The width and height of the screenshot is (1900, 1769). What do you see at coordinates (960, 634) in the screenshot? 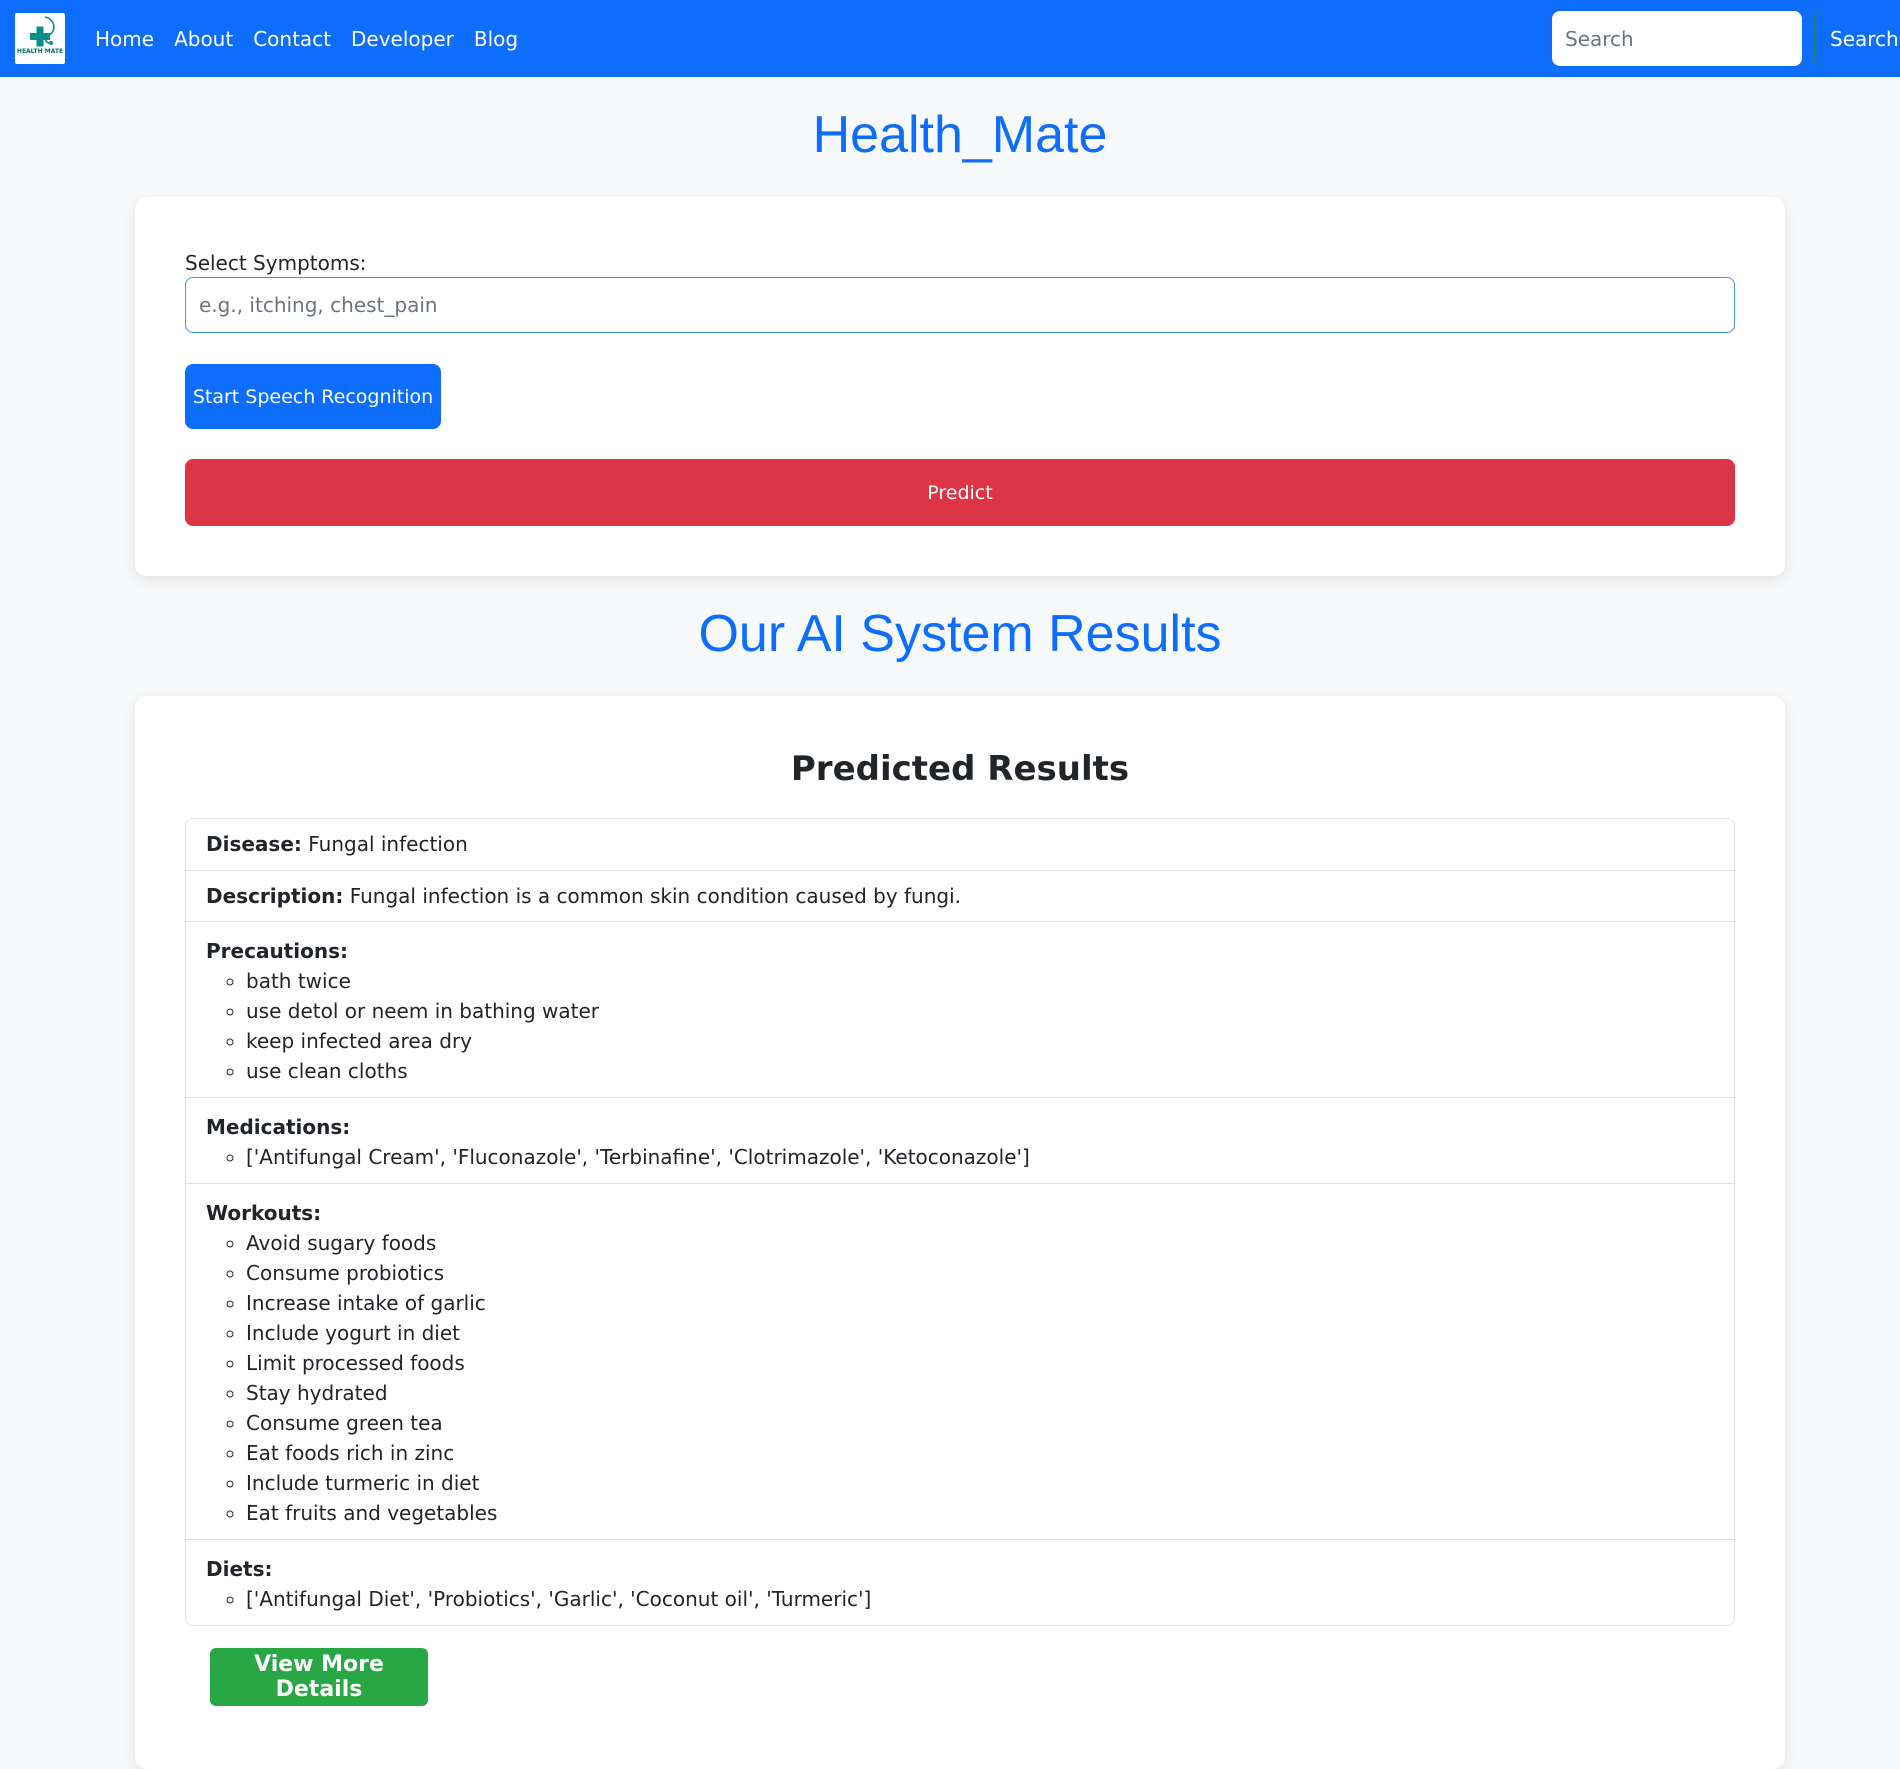
I see `section-title: Our AI System Results` at bounding box center [960, 634].